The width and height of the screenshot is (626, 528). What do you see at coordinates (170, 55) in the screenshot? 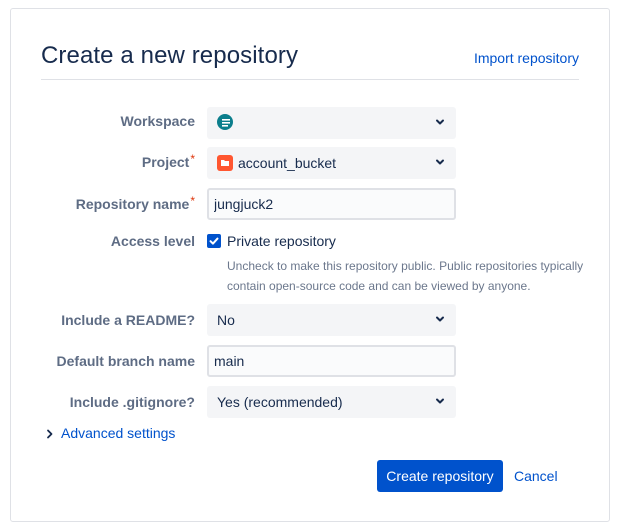
I see `page-title: Create a new repository` at bounding box center [170, 55].